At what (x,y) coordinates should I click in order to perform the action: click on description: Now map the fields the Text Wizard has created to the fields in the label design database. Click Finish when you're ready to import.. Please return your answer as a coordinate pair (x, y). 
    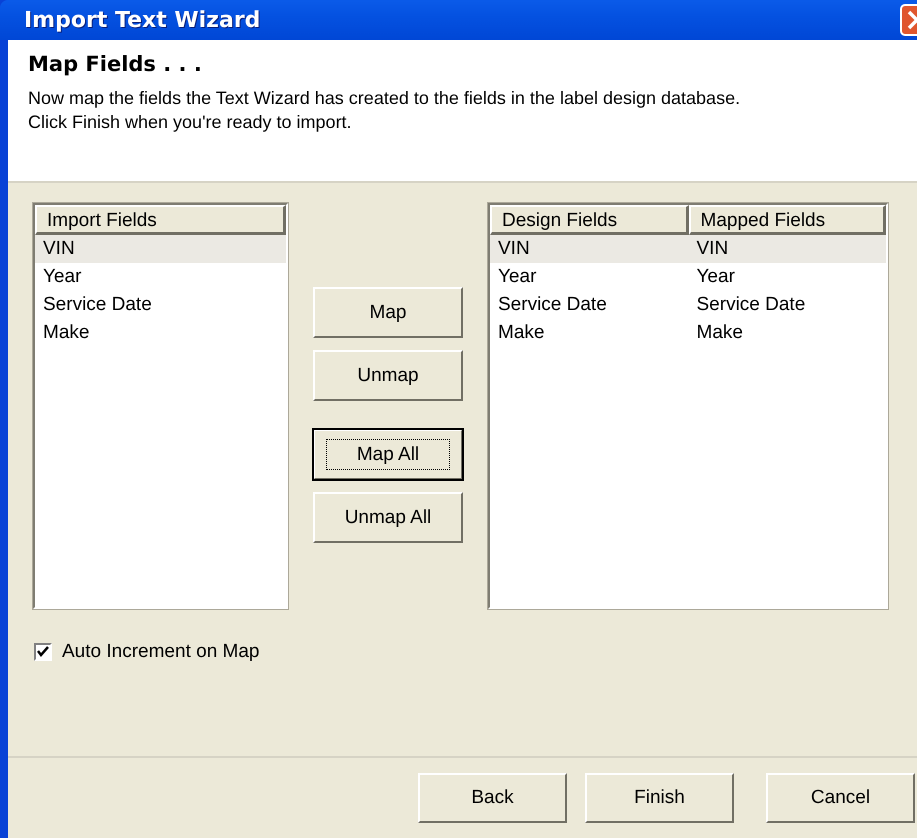
    Looking at the image, I should click on (385, 110).